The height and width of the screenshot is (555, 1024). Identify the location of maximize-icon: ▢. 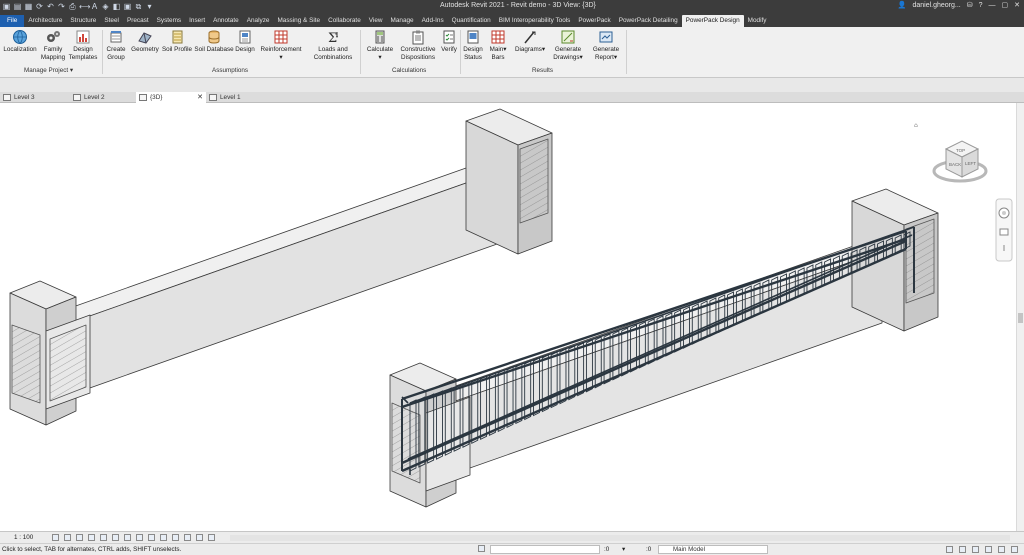
(1005, 5).